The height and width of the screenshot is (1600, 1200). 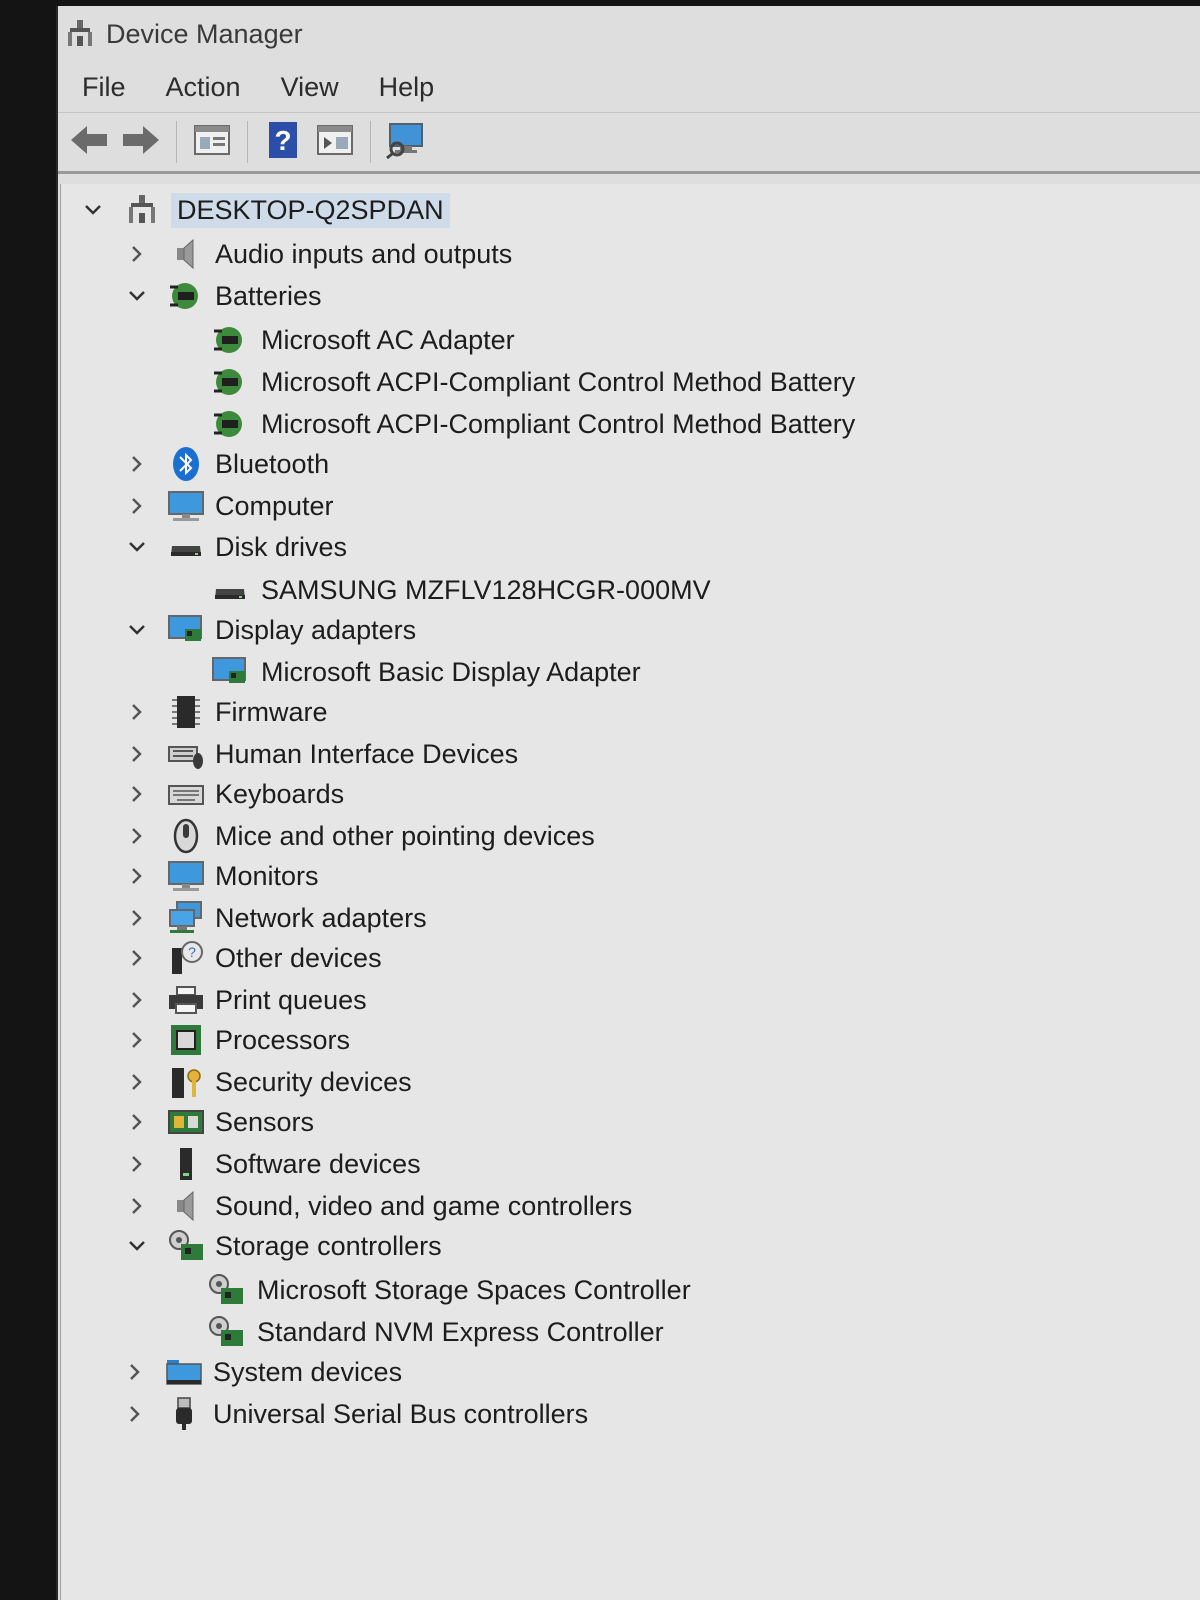 I want to click on category-audio: Audio inputs and outputs, so click(x=317, y=254).